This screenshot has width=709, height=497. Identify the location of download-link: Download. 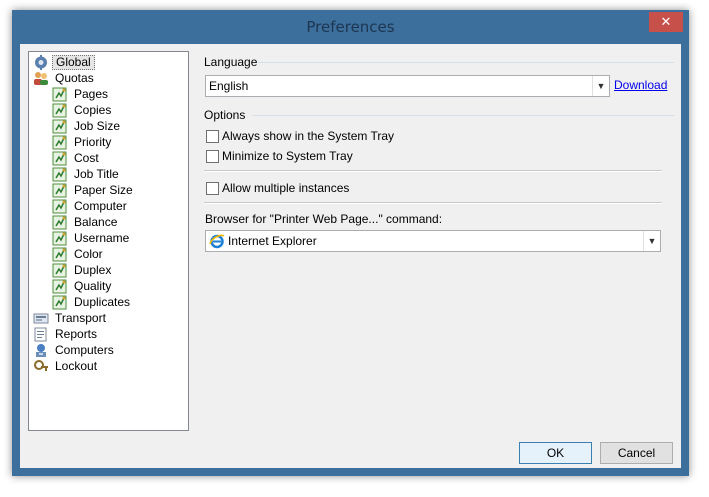
(640, 85).